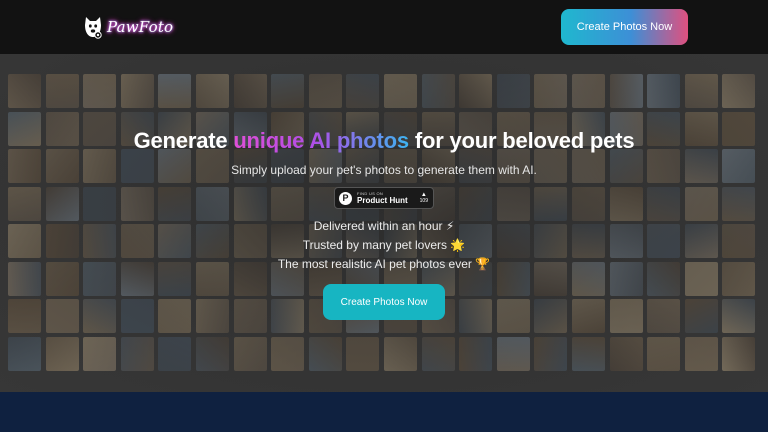 The width and height of the screenshot is (768, 432). Describe the element at coordinates (384, 226) in the screenshot. I see `feature-delivery: Delivered within an hour ⚡` at that location.